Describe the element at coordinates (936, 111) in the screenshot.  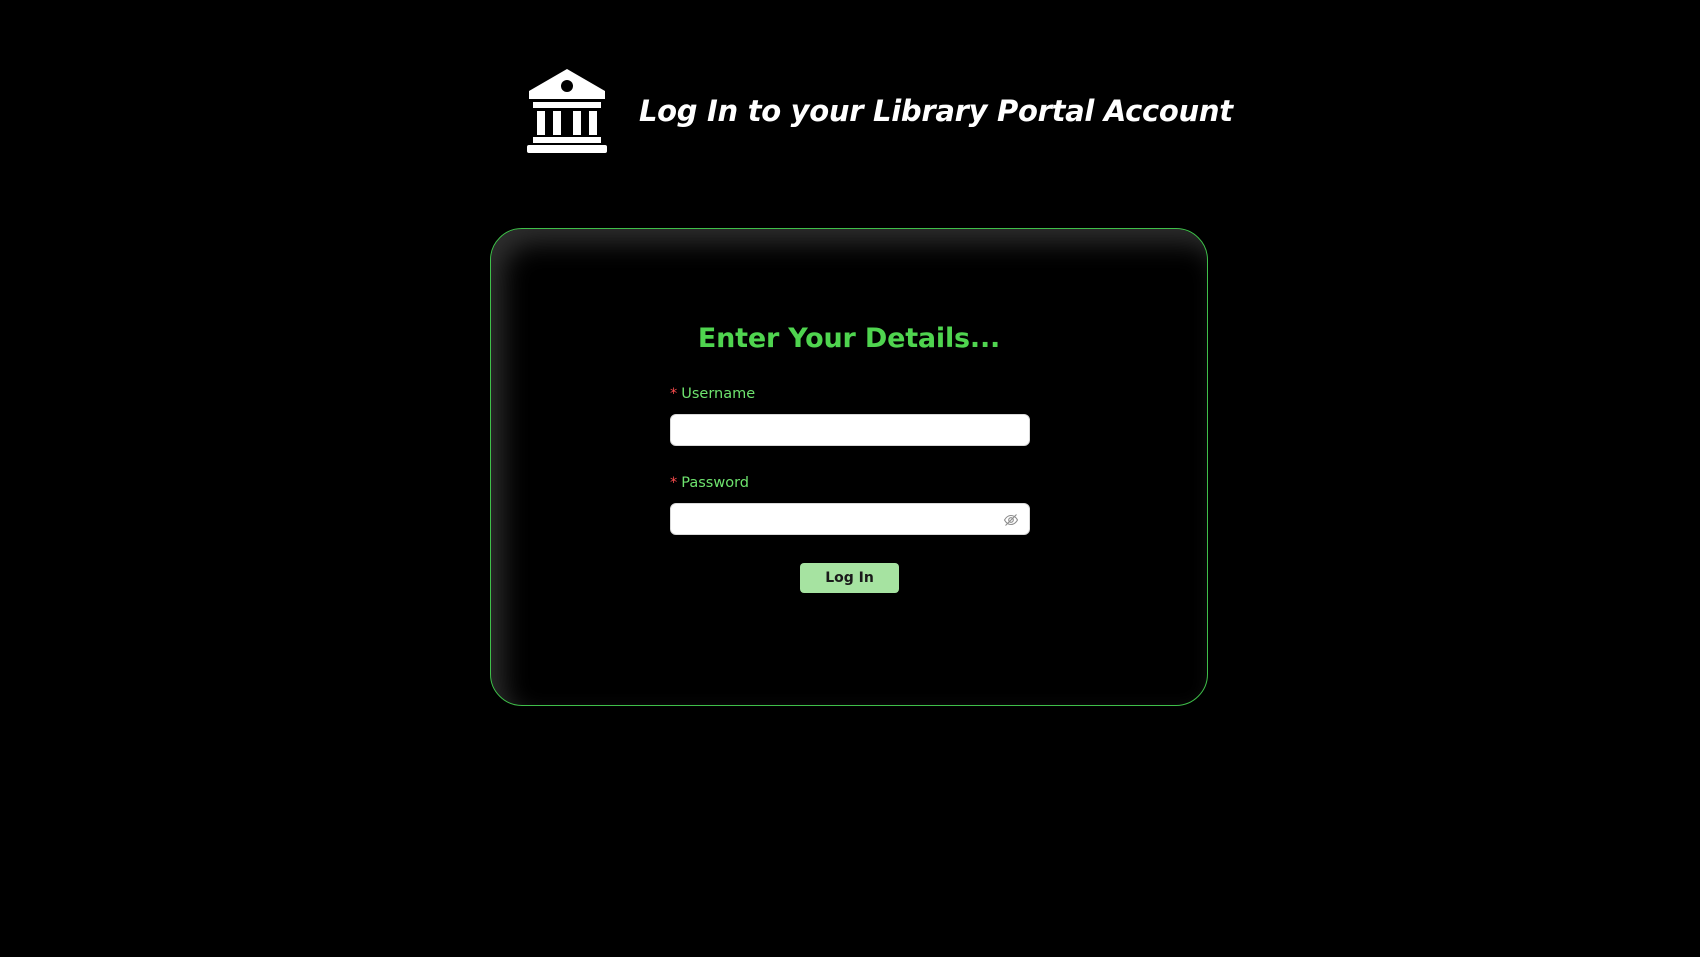
I see `page-title: Log In to your Library Portal Account` at that location.